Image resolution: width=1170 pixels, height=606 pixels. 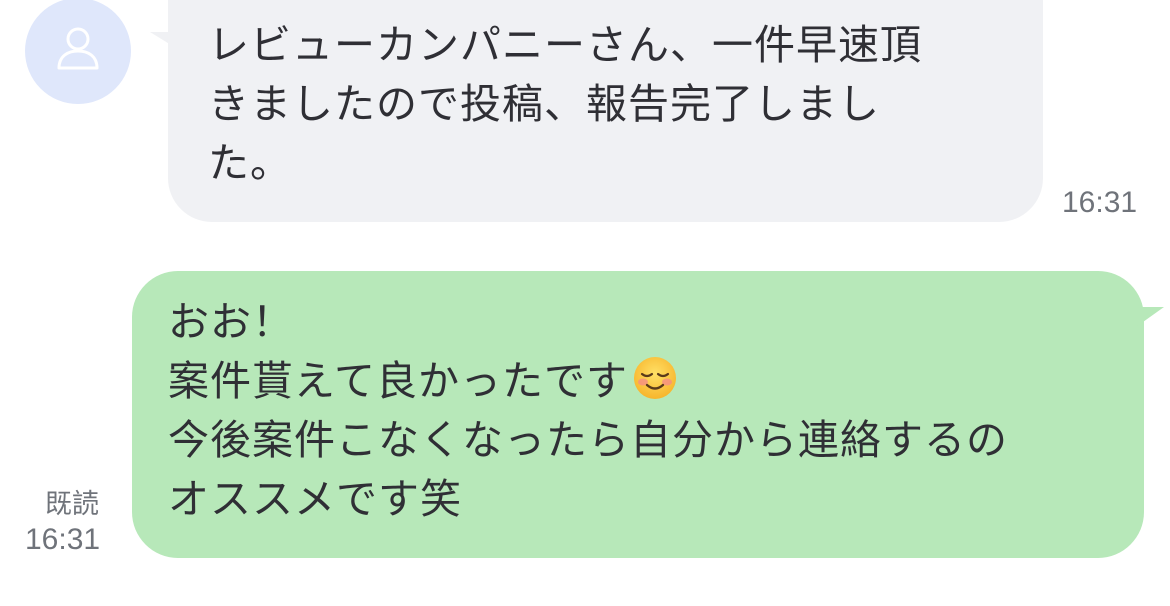 I want to click on read-receipt-label: 既読, so click(x=72, y=504).